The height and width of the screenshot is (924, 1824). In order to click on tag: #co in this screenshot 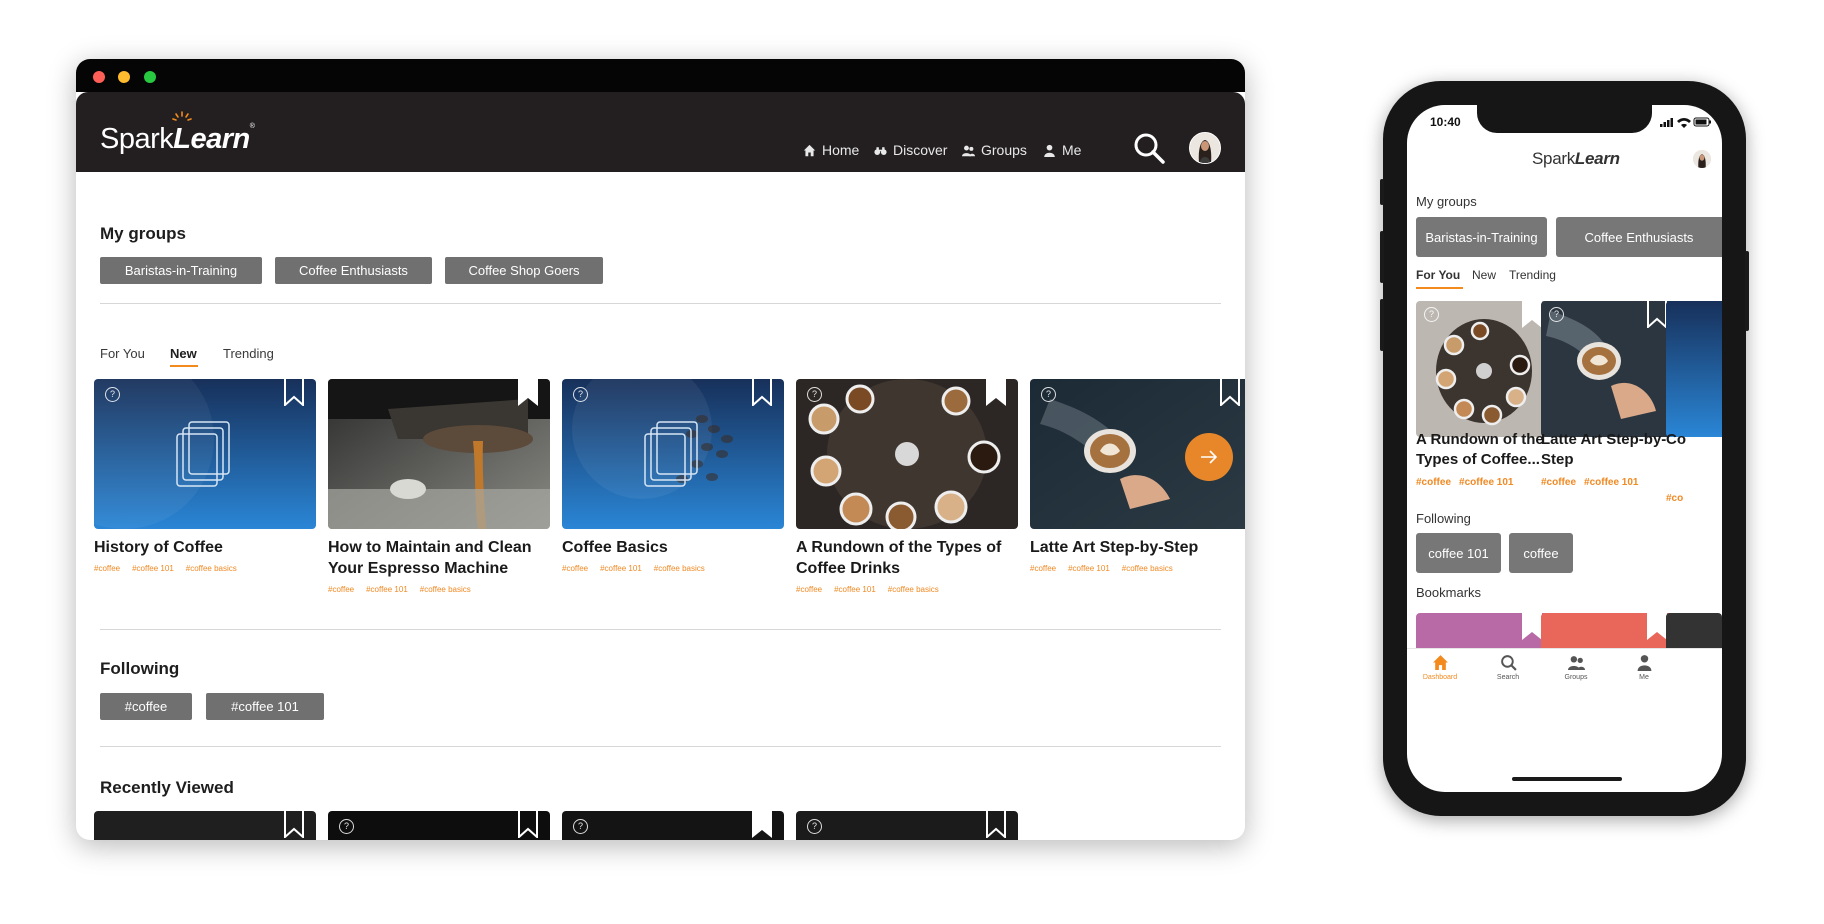, I will do `click(1674, 498)`.